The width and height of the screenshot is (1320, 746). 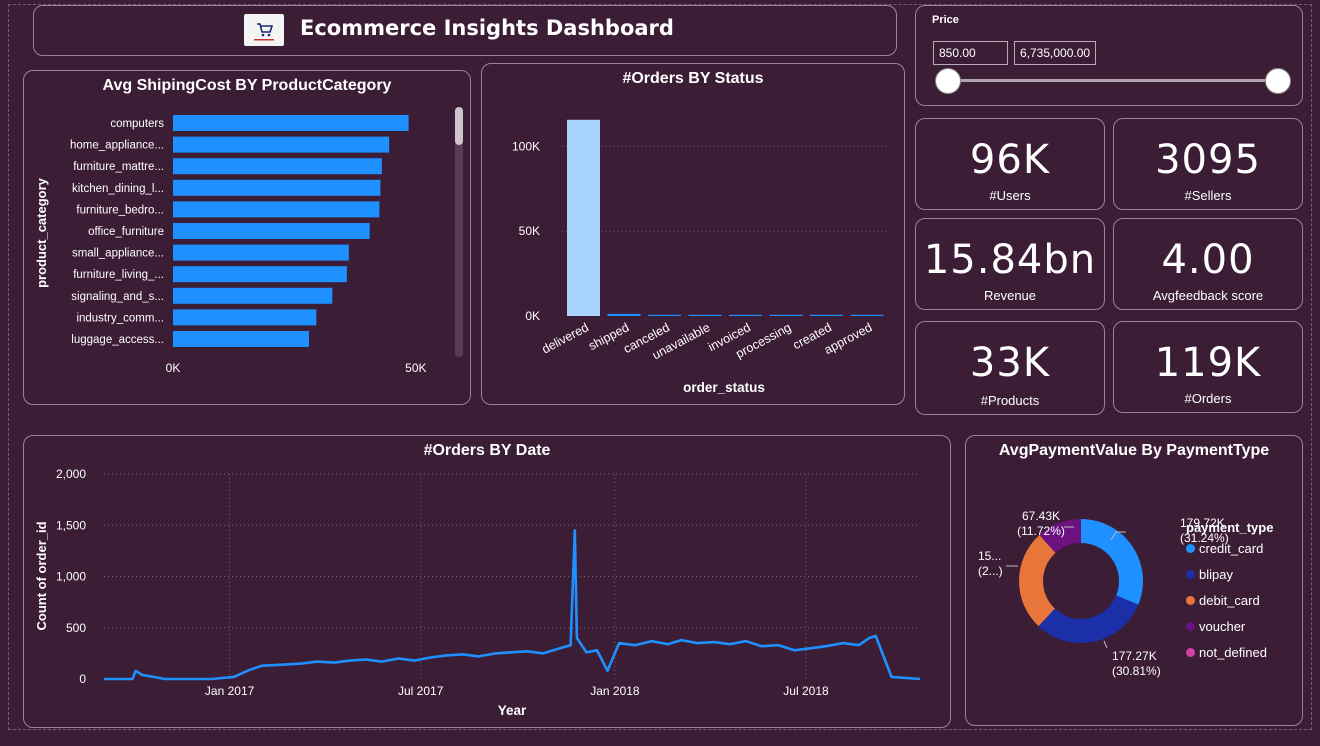 I want to click on slice-pct-label: (2...), so click(x=990, y=571).